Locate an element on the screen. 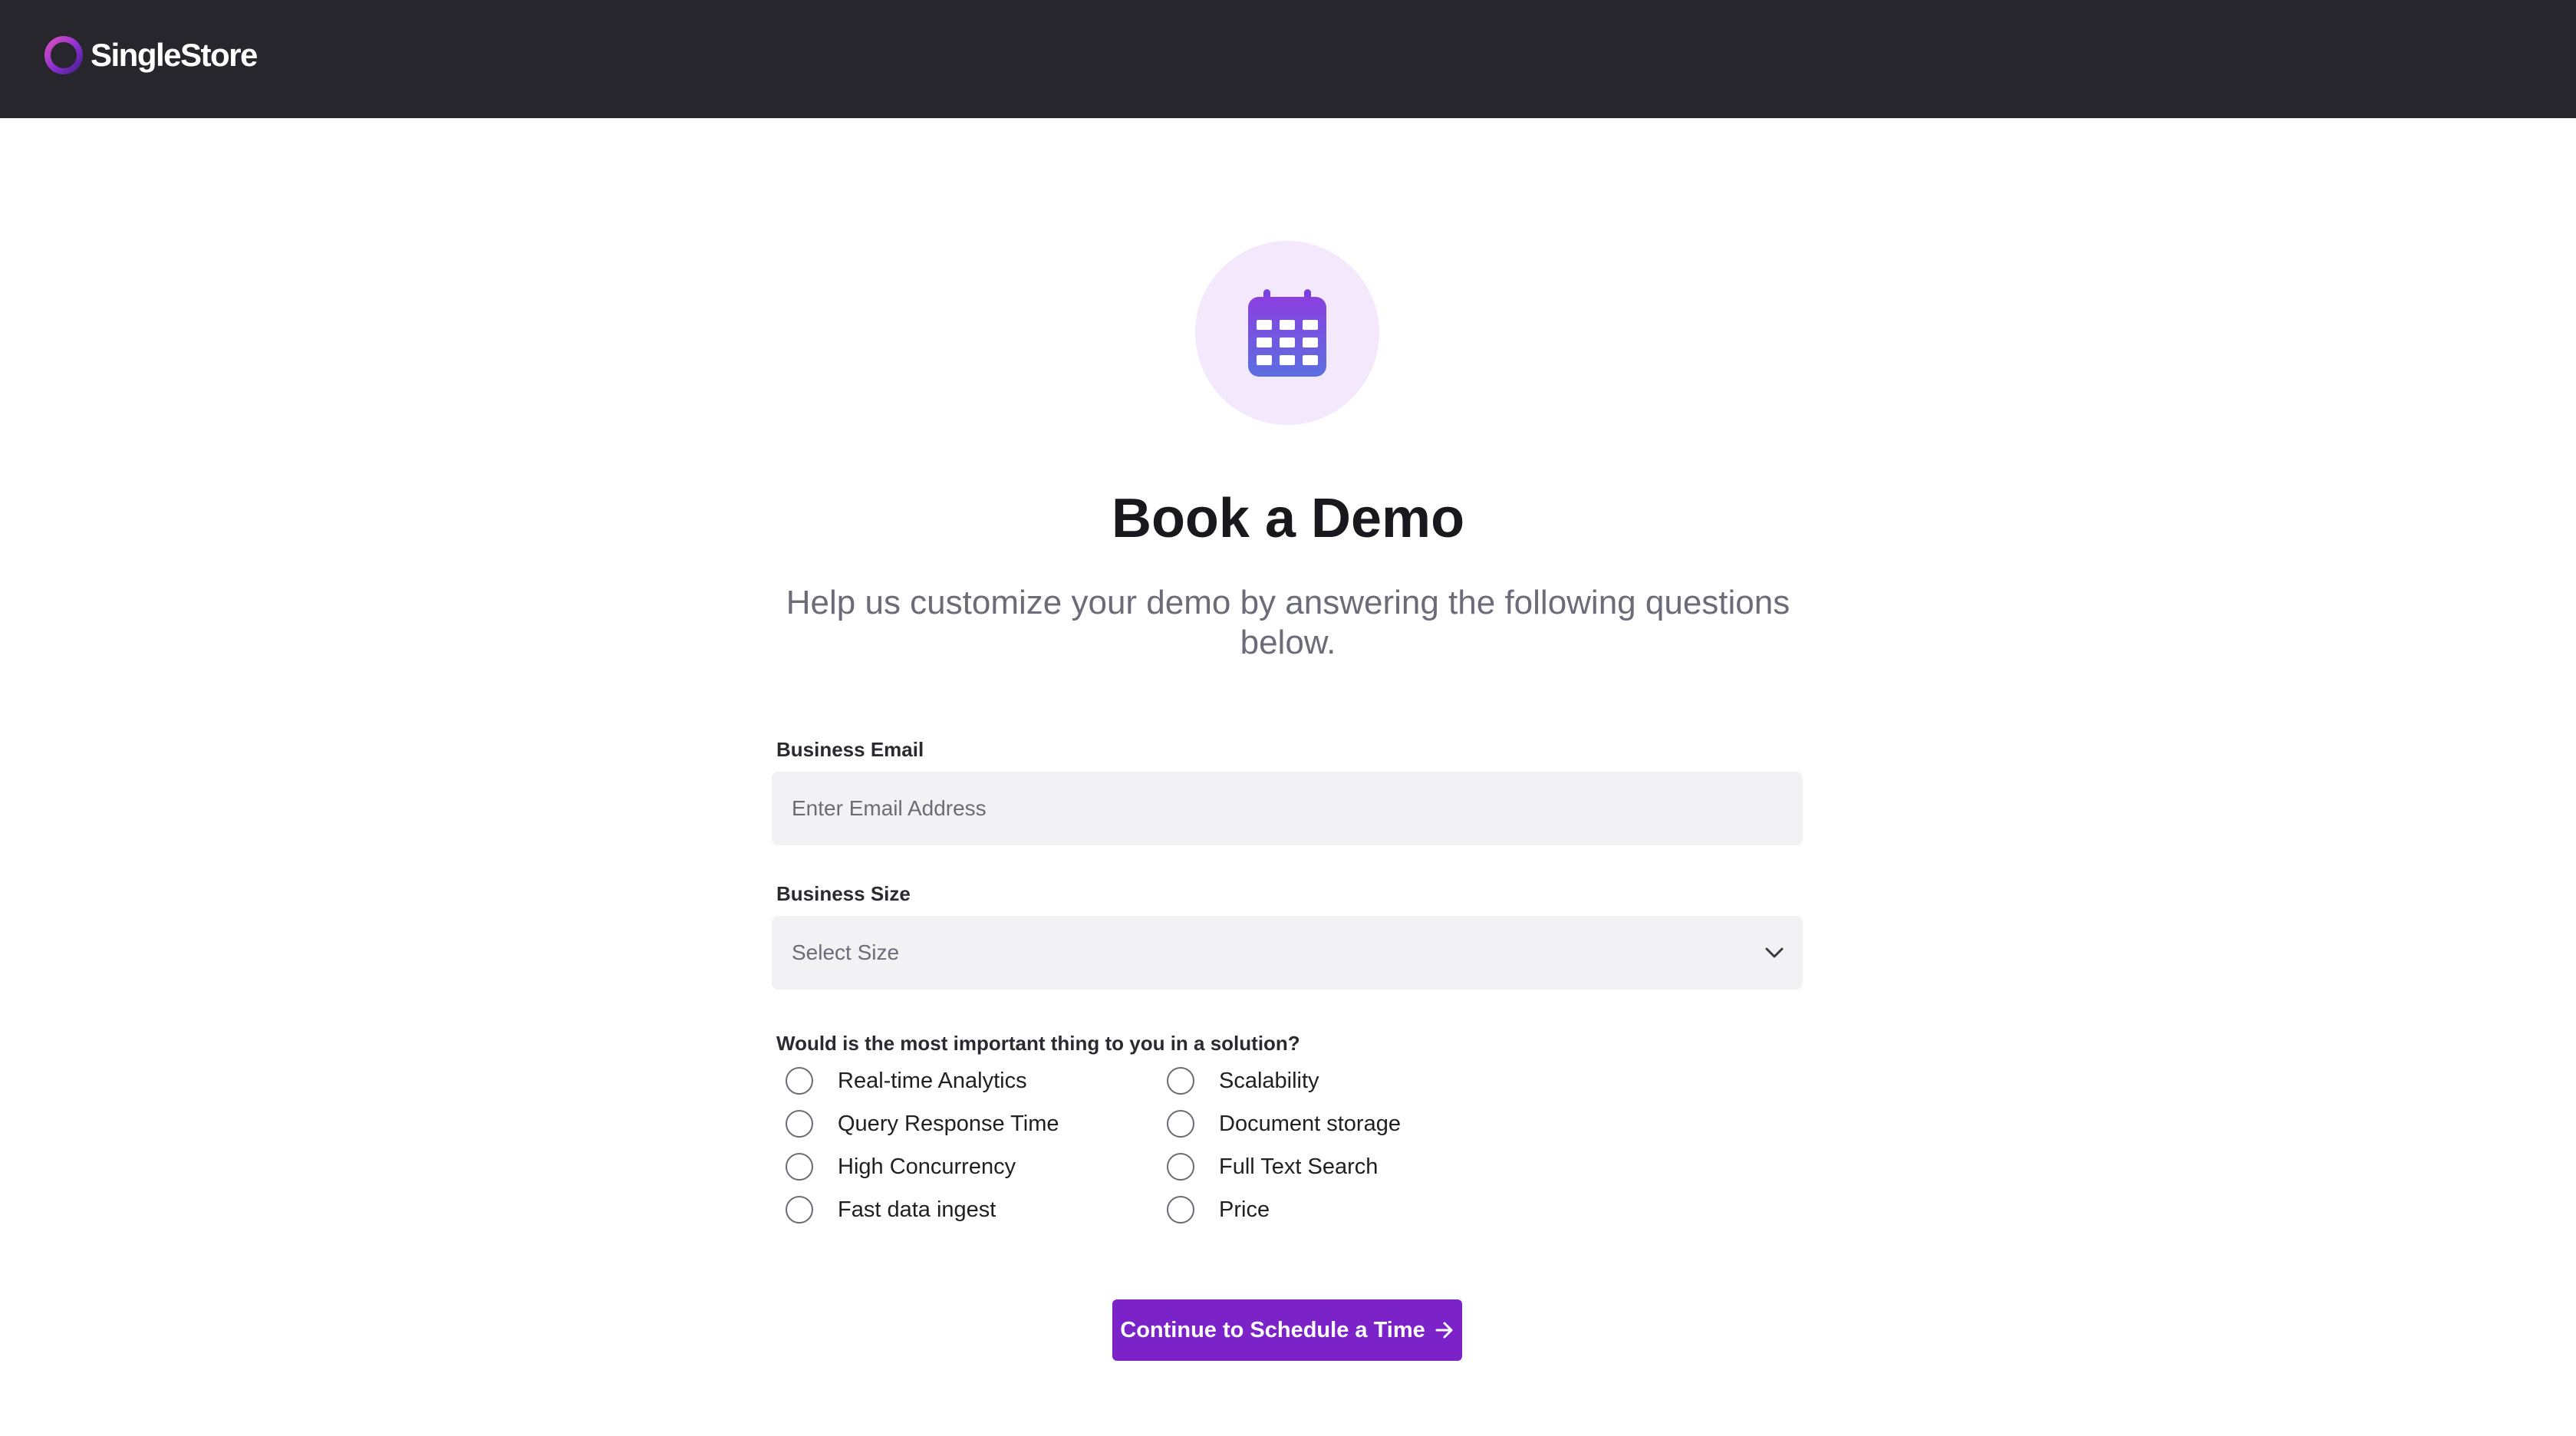 The height and width of the screenshot is (1436, 2576). calendar-icon-circle is located at coordinates (1287, 333).